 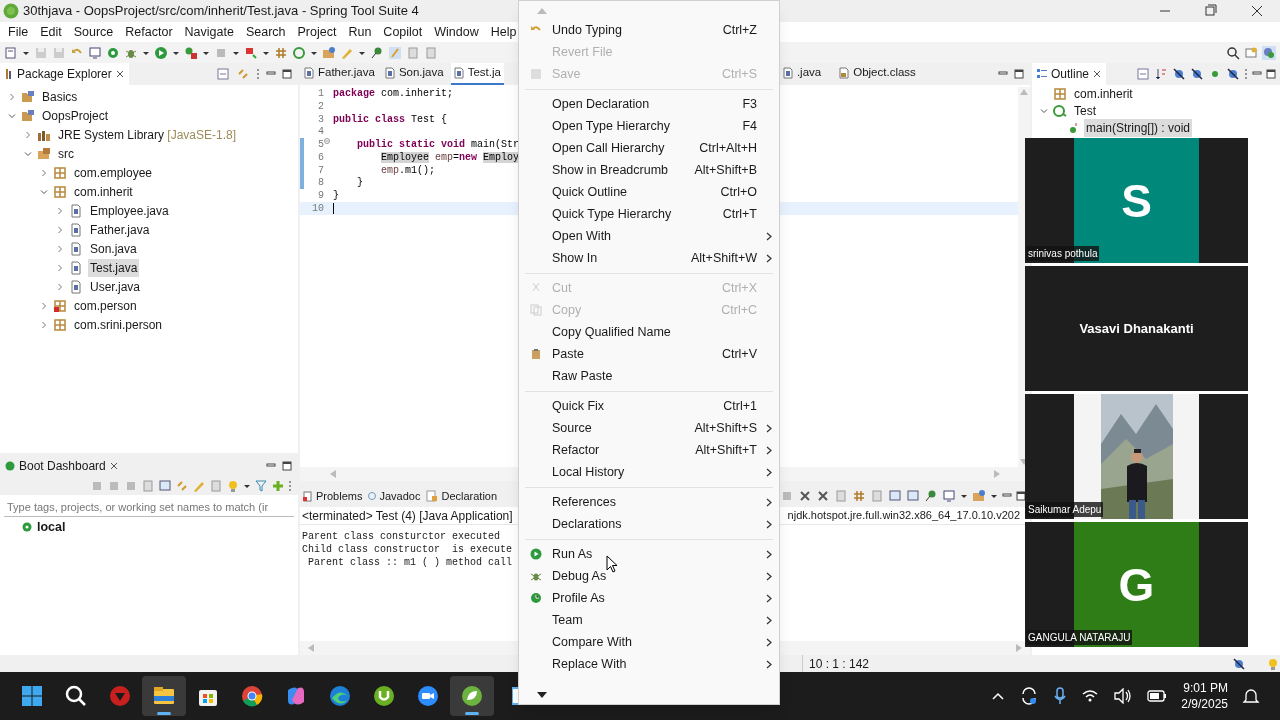 I want to click on flag-icon, so click(x=251, y=52).